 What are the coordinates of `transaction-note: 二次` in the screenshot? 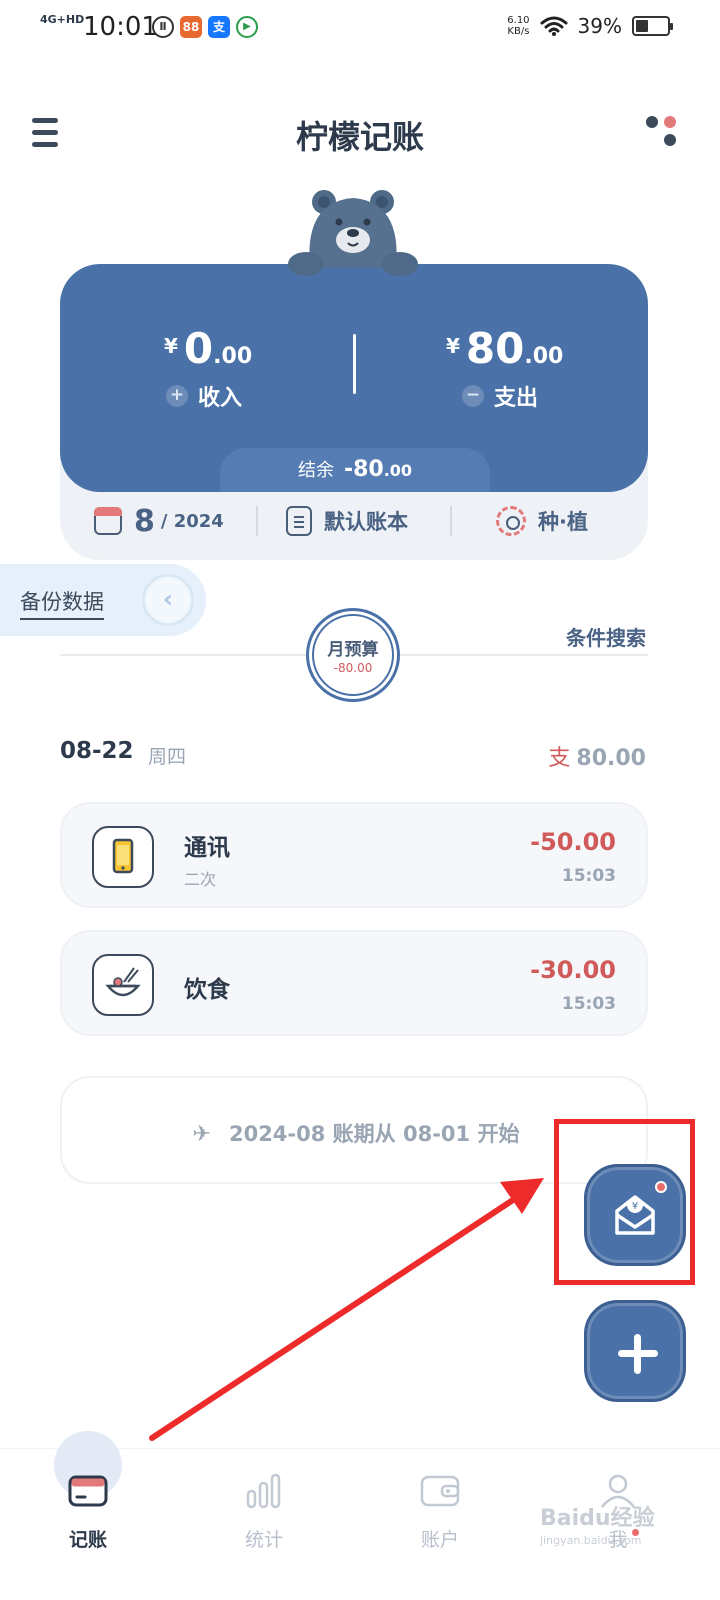 It's located at (200, 879).